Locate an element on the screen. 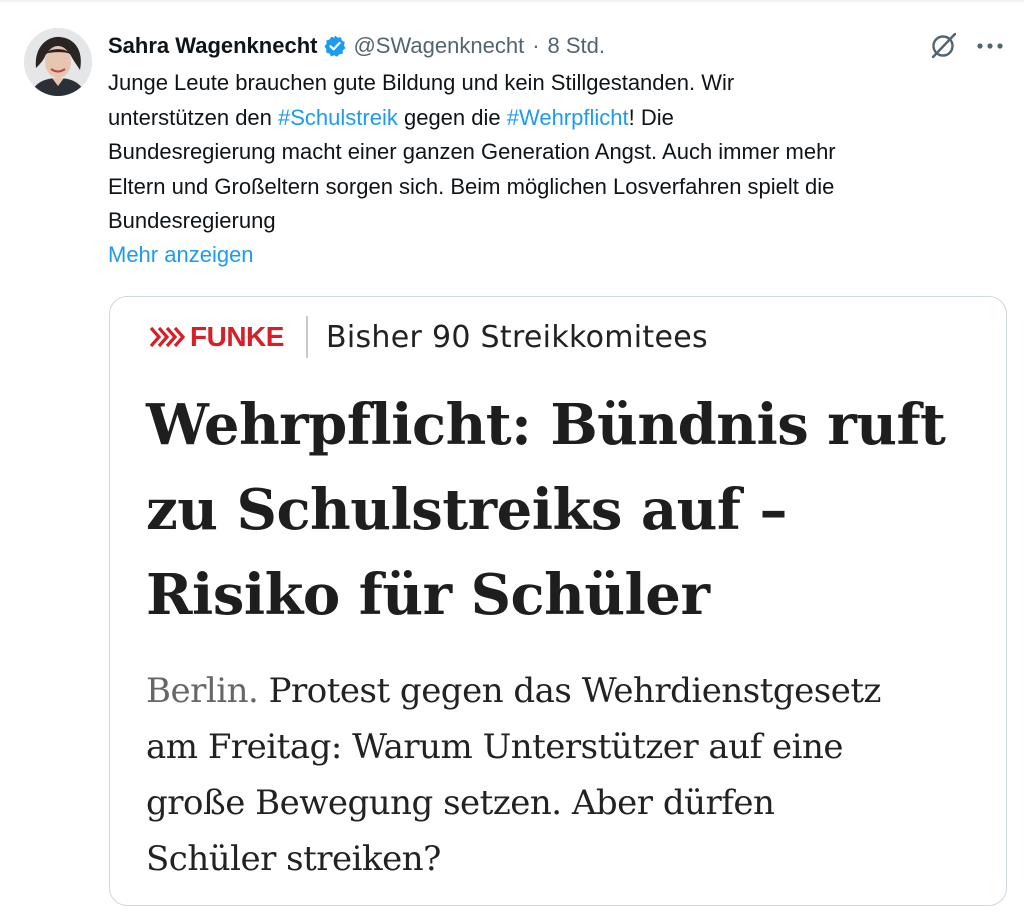 The height and width of the screenshot is (921, 1024). hashtag-link: #Wehrpflicht is located at coordinates (568, 117).